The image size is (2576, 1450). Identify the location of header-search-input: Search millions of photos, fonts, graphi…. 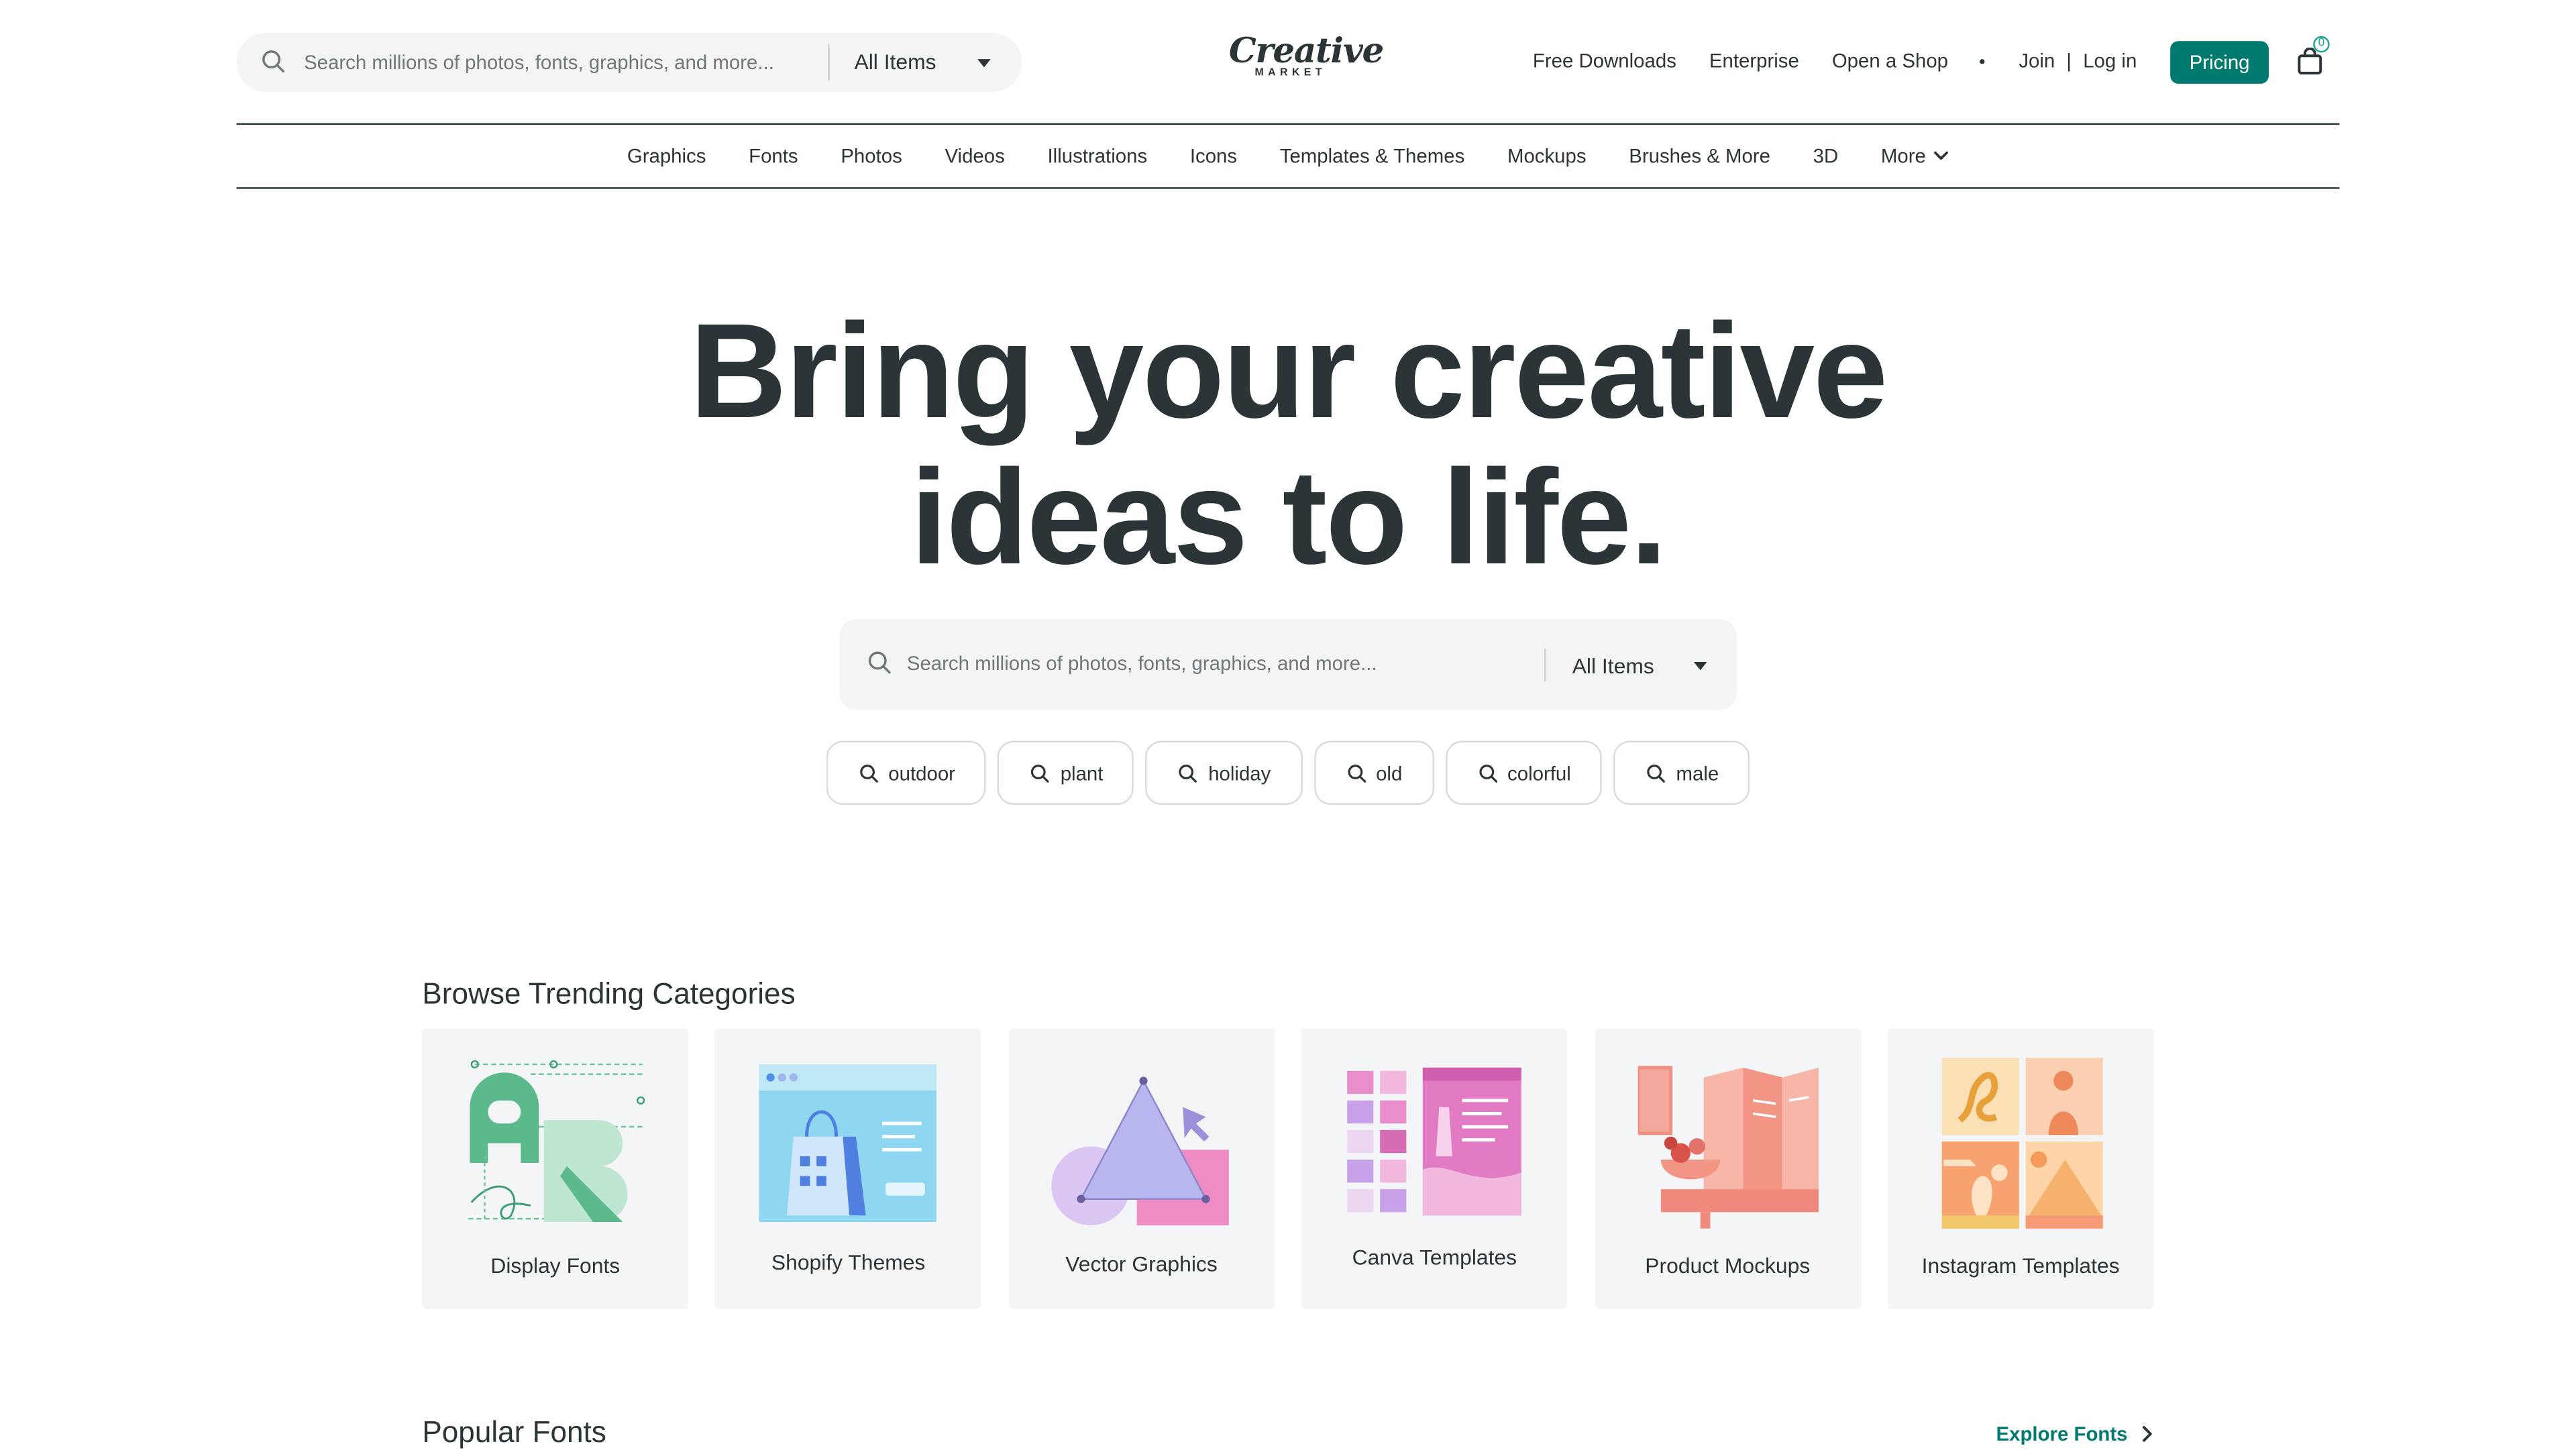
(539, 62).